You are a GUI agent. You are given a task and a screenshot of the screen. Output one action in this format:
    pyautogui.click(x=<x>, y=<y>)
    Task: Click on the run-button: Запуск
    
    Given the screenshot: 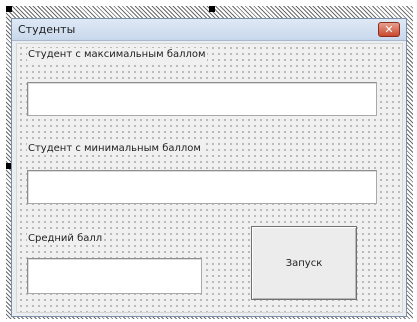 What is the action you would take?
    pyautogui.click(x=304, y=263)
    